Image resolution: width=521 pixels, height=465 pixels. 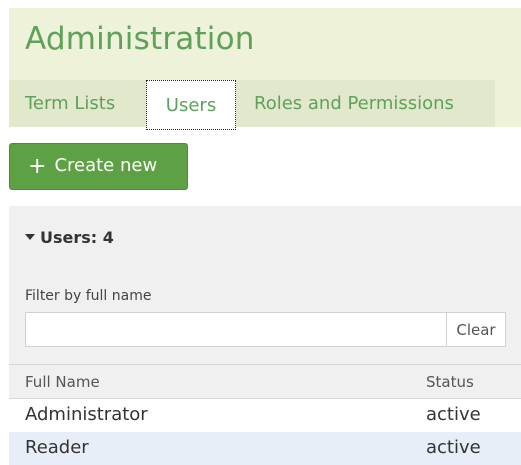 I want to click on create-new-label: Create new, so click(x=106, y=165).